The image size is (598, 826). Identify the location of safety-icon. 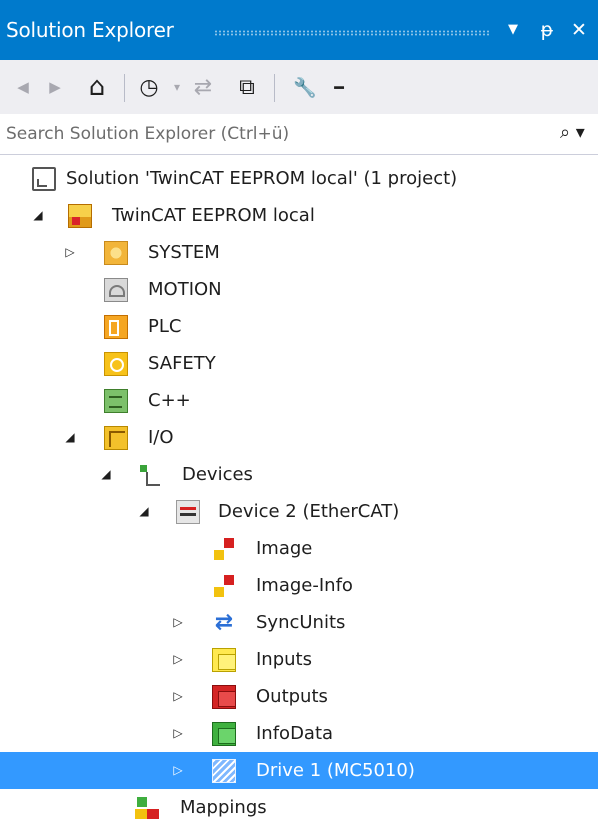
(116, 364).